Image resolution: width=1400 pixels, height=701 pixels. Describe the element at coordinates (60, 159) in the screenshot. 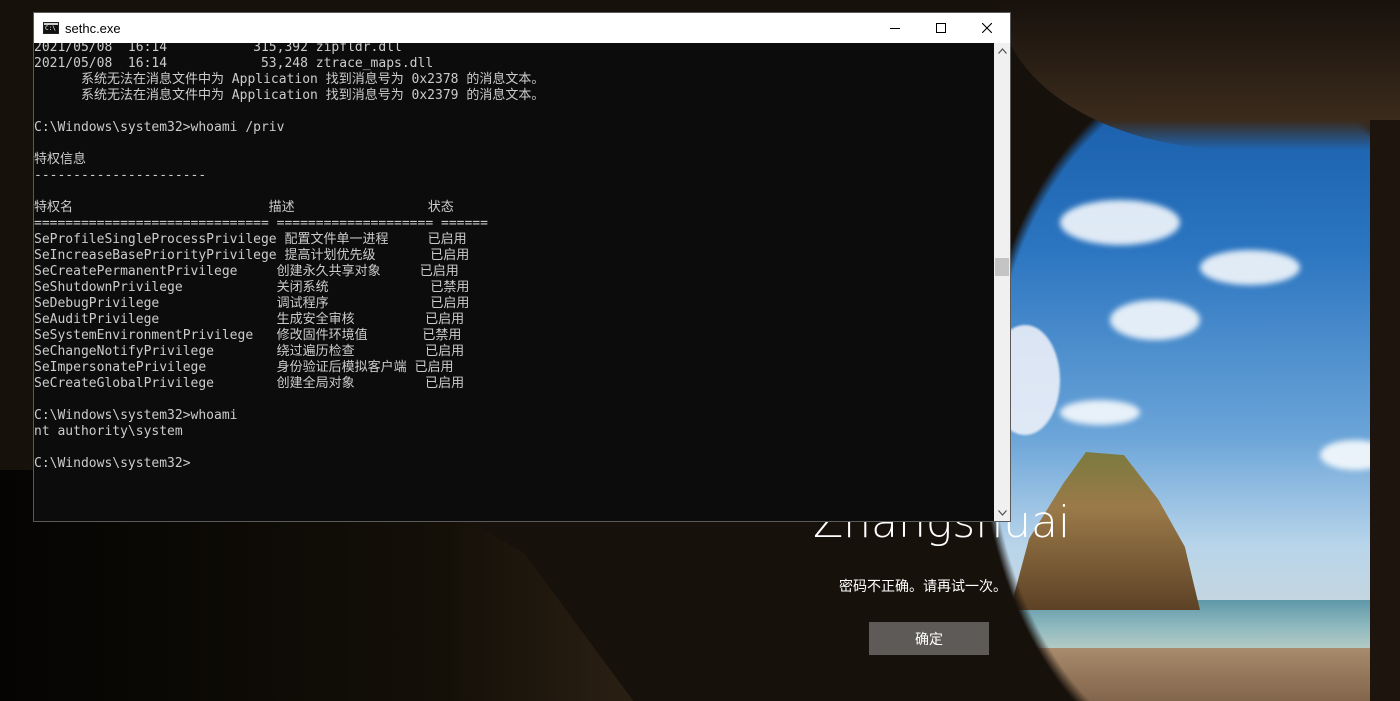

I see `console-line: 特权信息` at that location.